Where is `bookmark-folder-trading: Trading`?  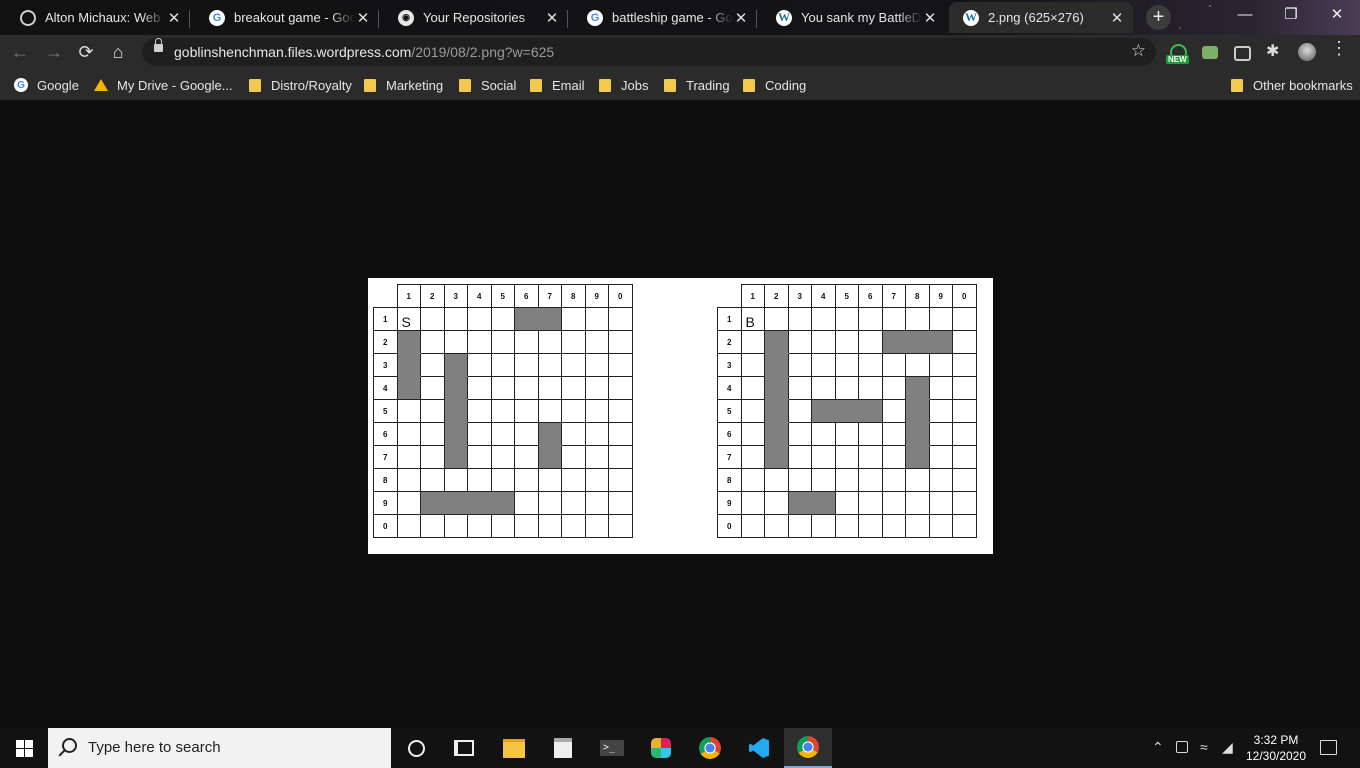 bookmark-folder-trading: Trading is located at coordinates (697, 85).